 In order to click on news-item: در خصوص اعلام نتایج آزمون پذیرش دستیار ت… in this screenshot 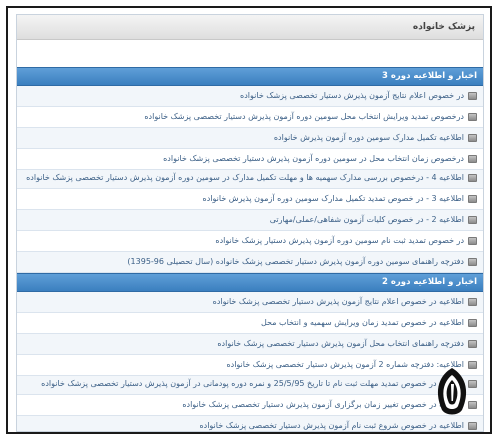, I will do `click(250, 96)`.